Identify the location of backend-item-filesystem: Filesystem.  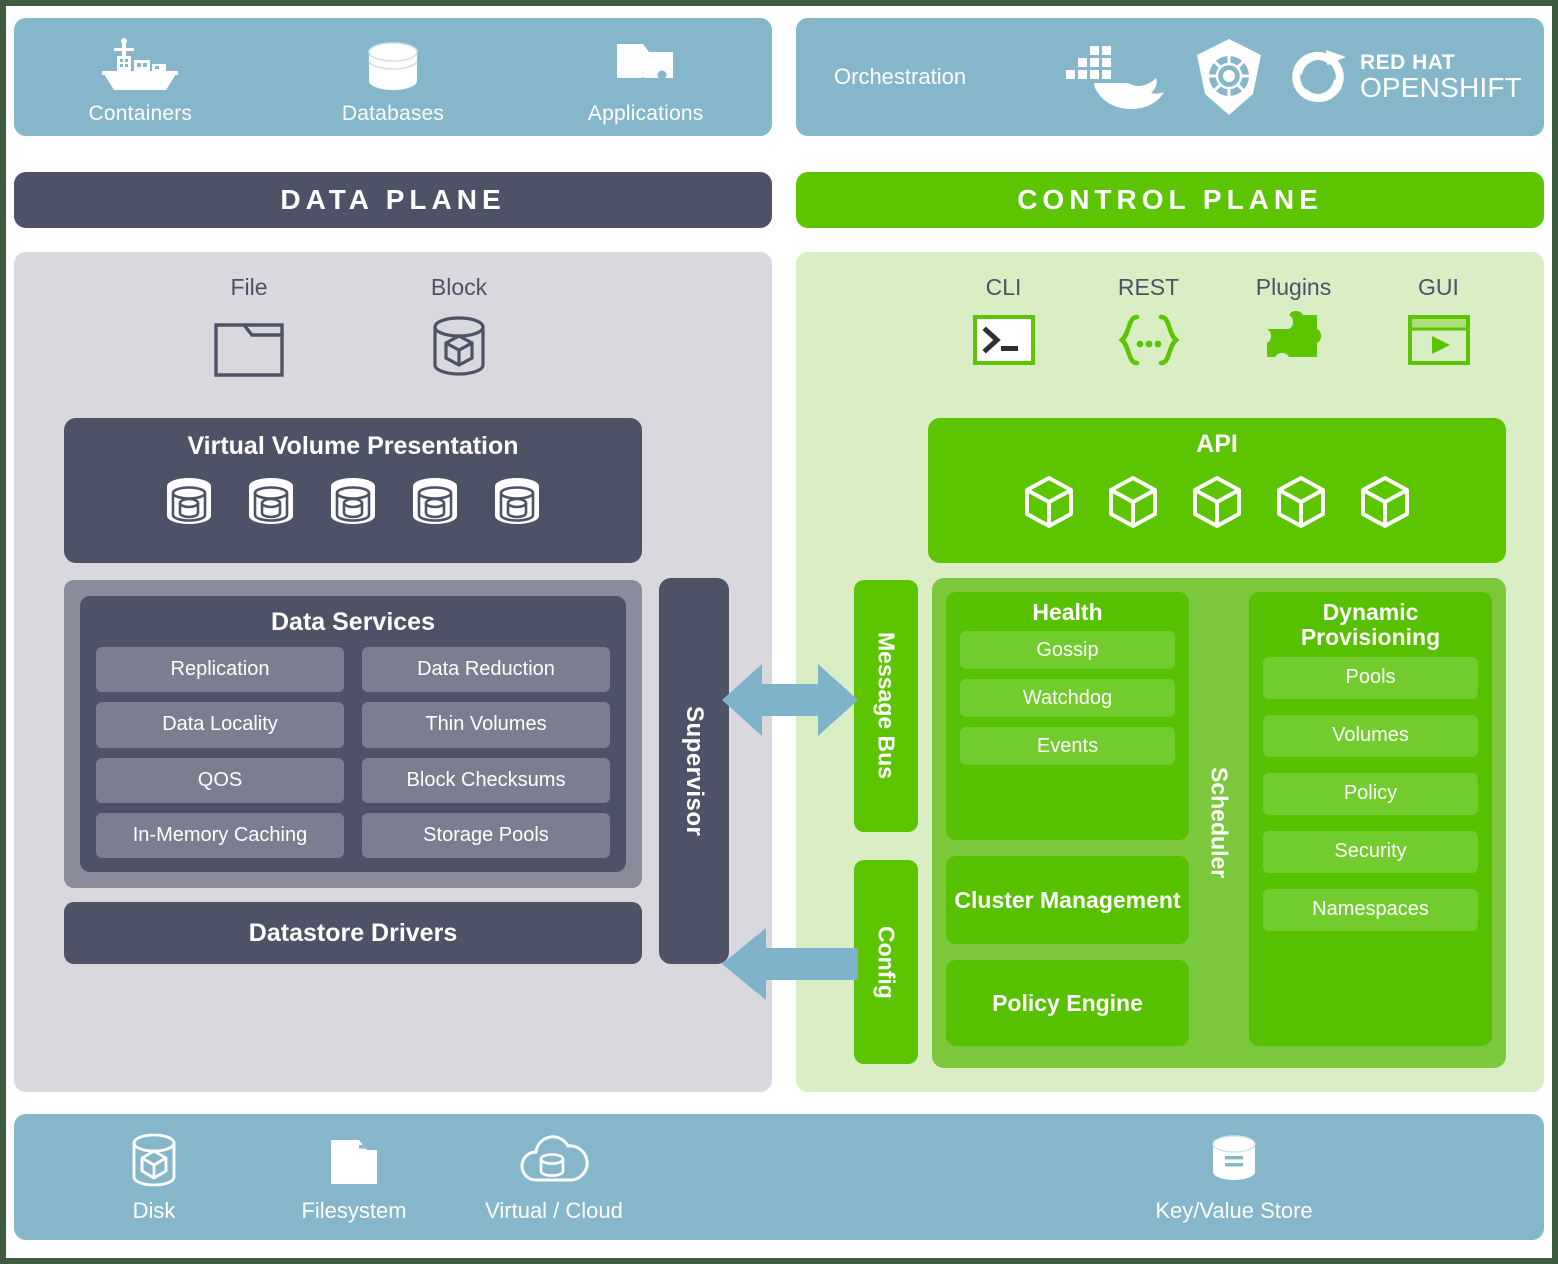
(354, 1177).